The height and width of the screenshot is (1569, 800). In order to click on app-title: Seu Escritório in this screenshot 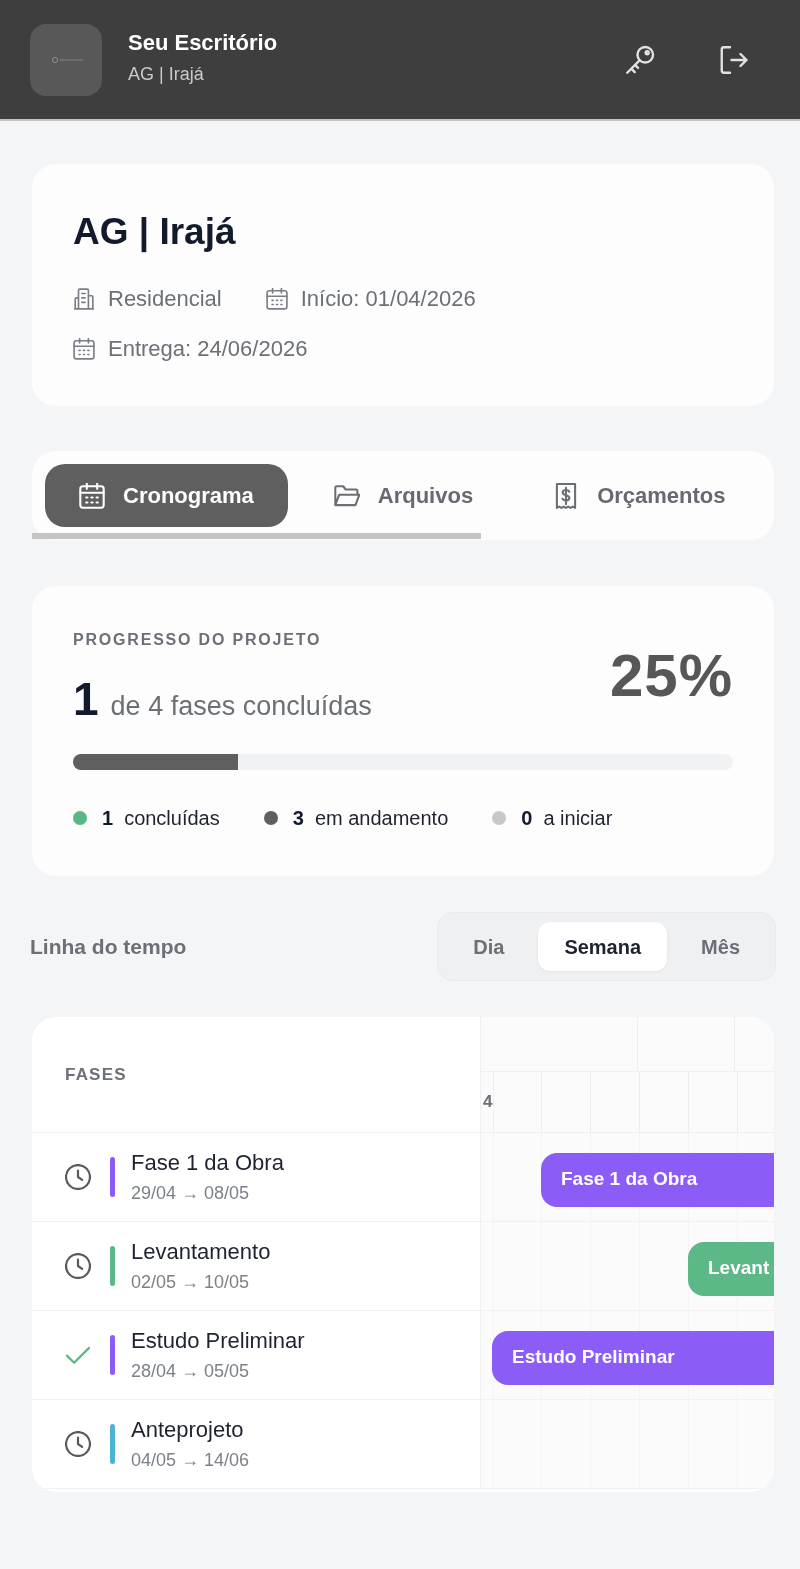, I will do `click(203, 43)`.